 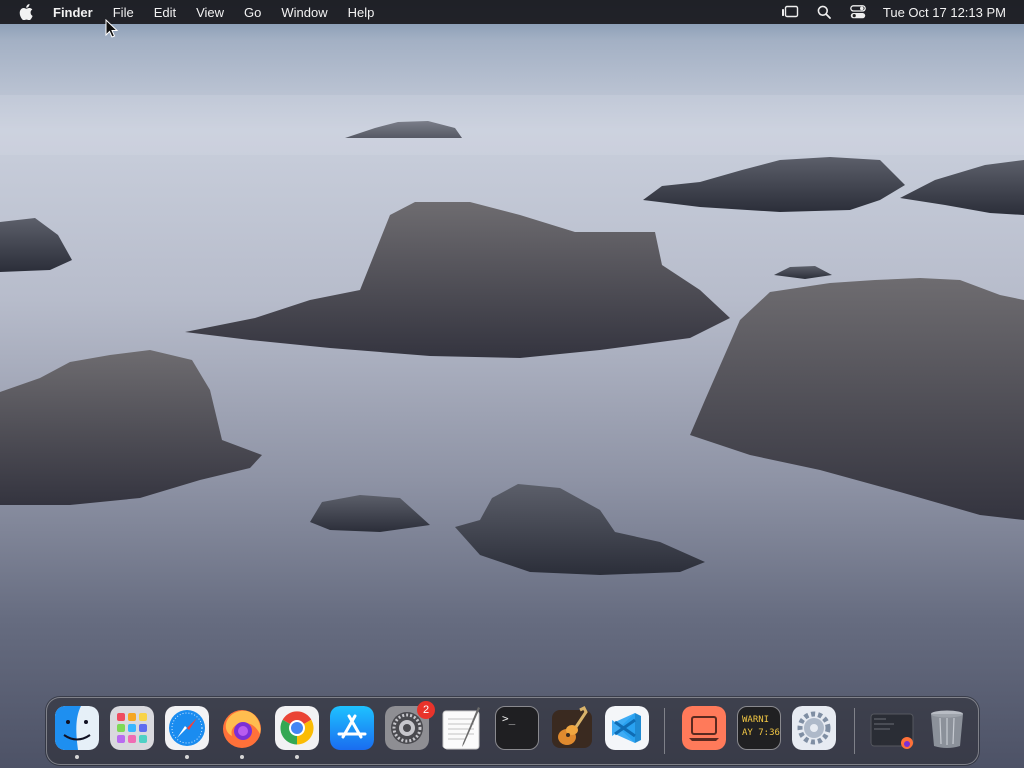 What do you see at coordinates (171, 12) in the screenshot?
I see `menu-edit: Edit` at bounding box center [171, 12].